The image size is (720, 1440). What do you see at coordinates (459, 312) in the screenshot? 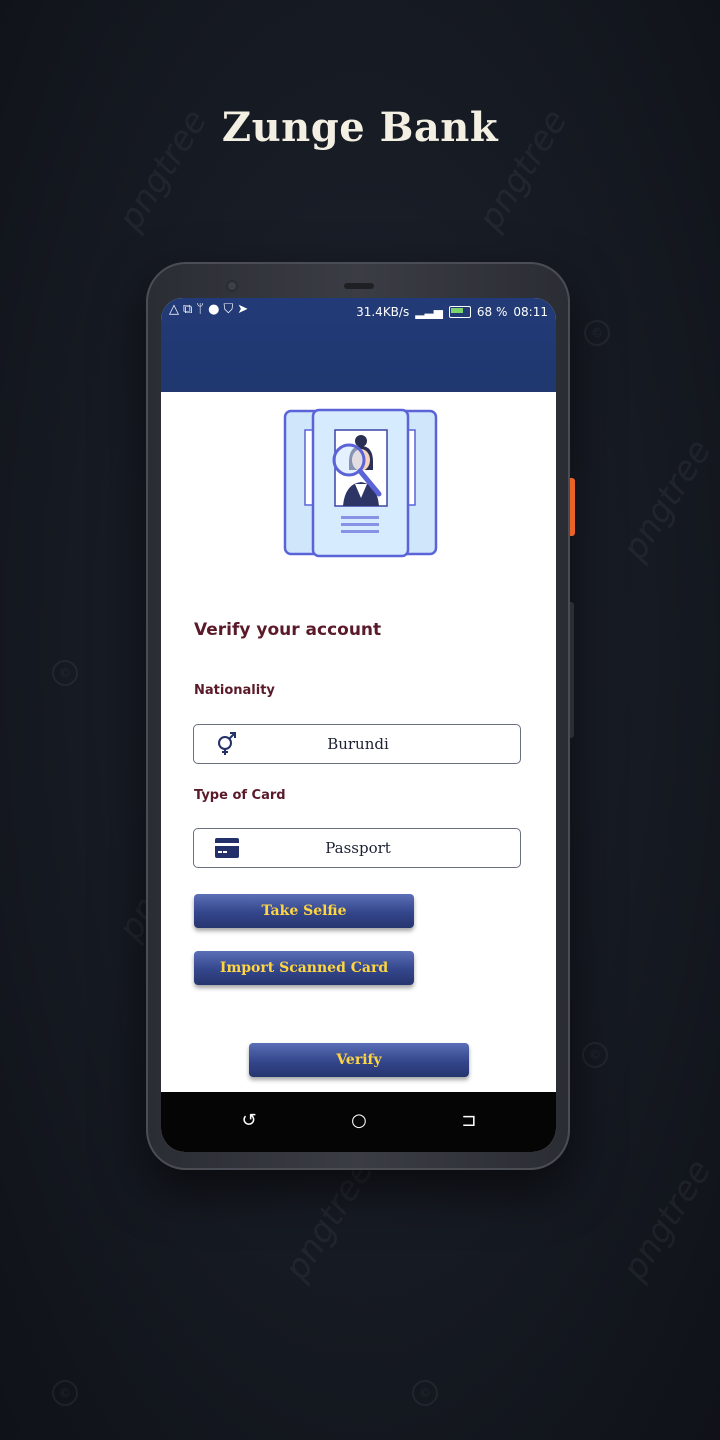
I see `battery-icon` at bounding box center [459, 312].